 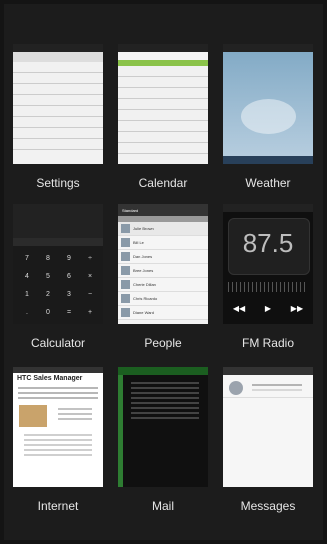 I want to click on calculator-key: 3, so click(x=69, y=294).